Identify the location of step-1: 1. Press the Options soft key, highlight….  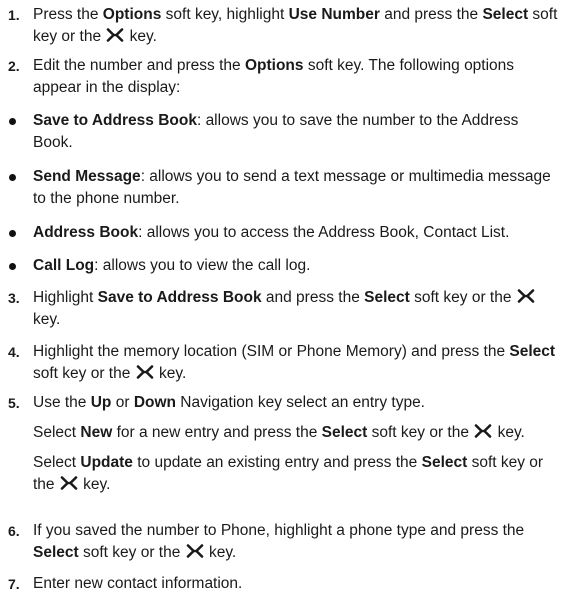
(283, 25).